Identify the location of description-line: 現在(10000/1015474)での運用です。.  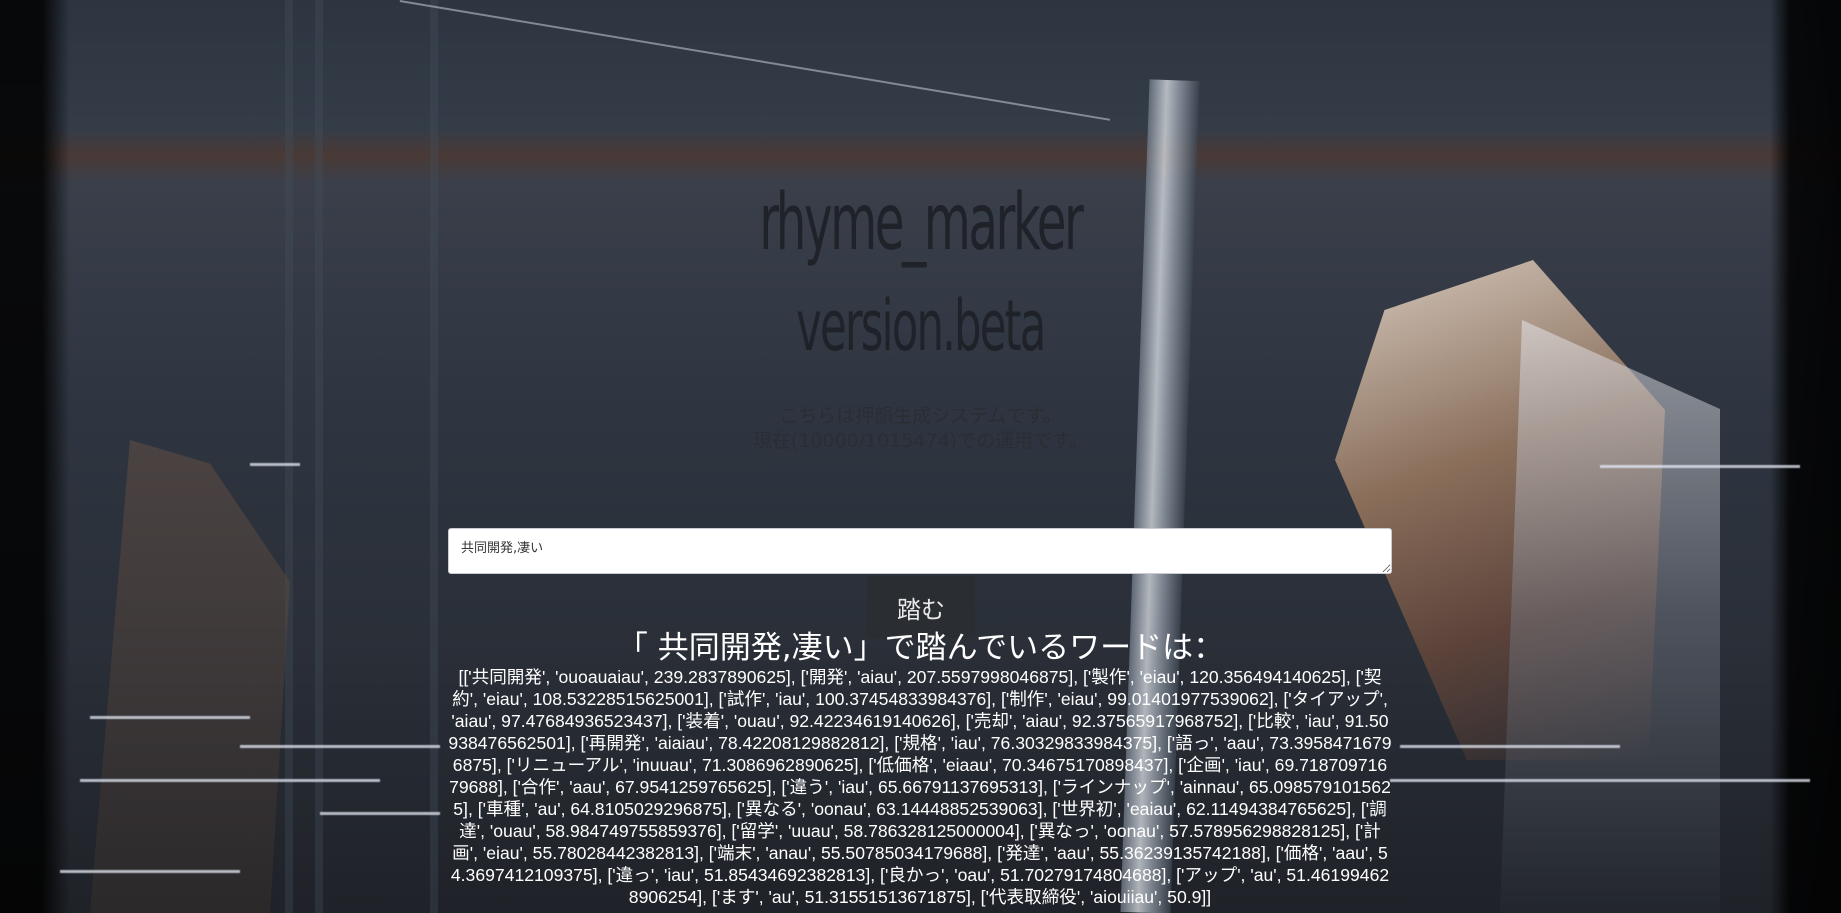
(920, 441).